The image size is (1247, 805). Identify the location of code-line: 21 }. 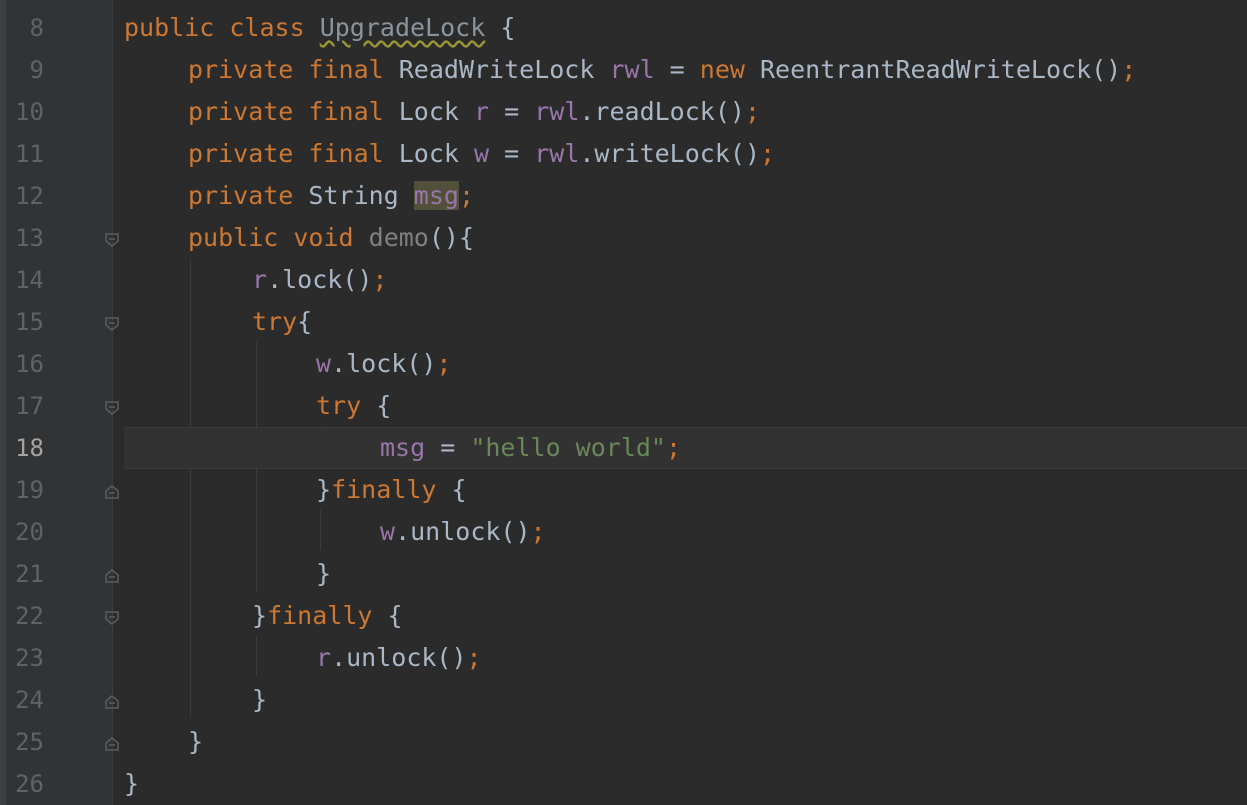
(623, 574).